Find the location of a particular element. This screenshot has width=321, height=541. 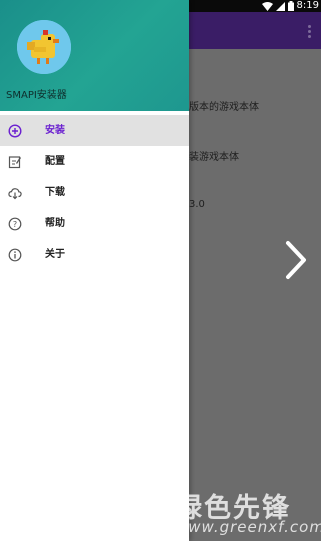

nav-item-label: 配置 is located at coordinates (55, 161).